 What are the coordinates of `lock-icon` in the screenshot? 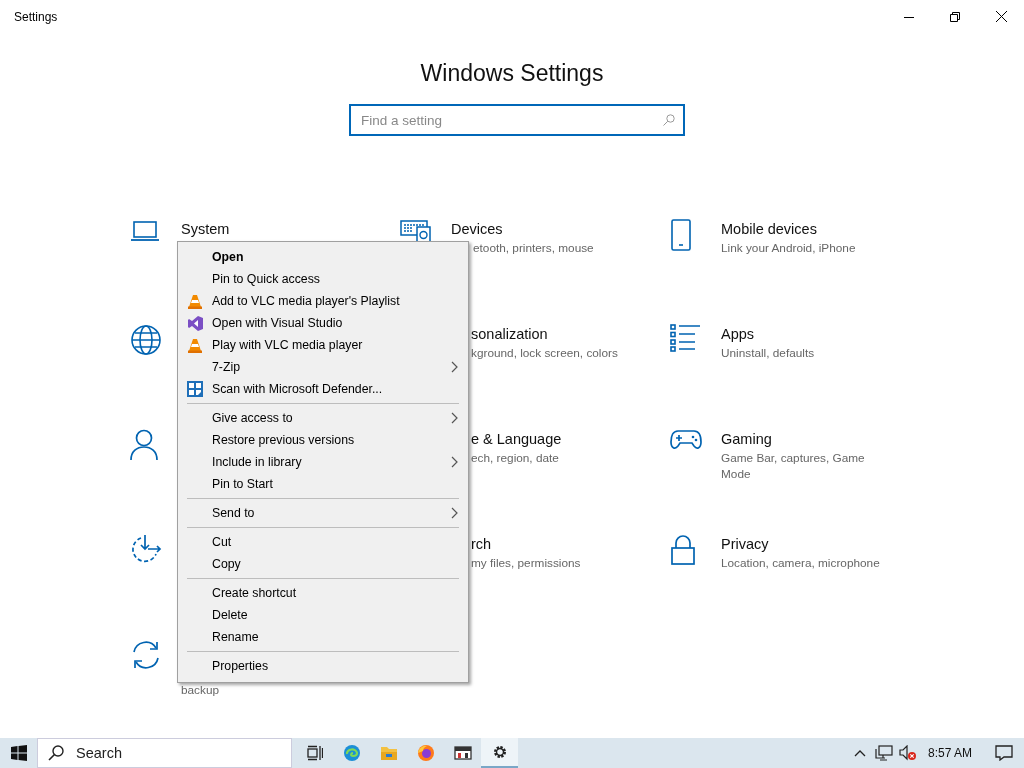 It's located at (683, 550).